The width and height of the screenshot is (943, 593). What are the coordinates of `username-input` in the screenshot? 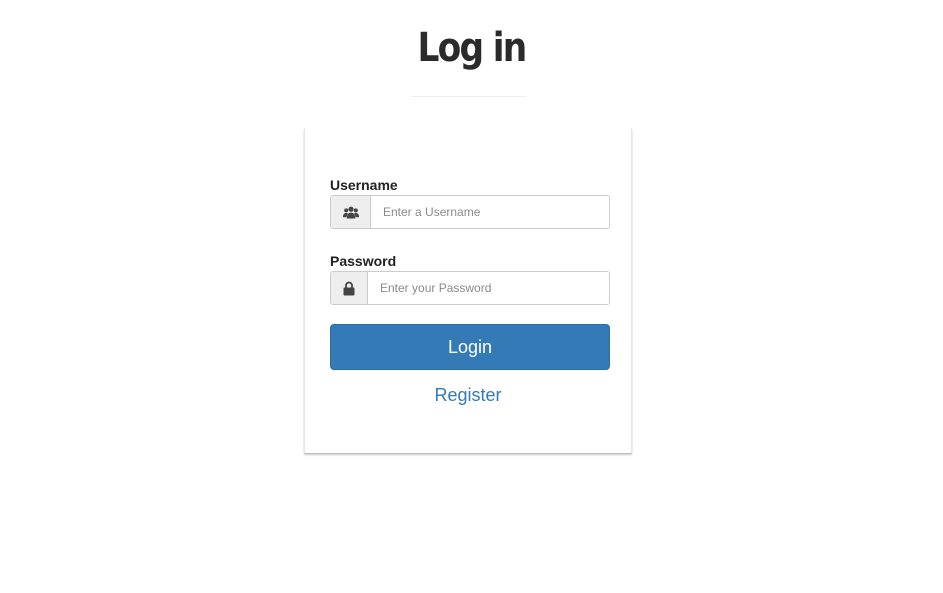 It's located at (490, 212).